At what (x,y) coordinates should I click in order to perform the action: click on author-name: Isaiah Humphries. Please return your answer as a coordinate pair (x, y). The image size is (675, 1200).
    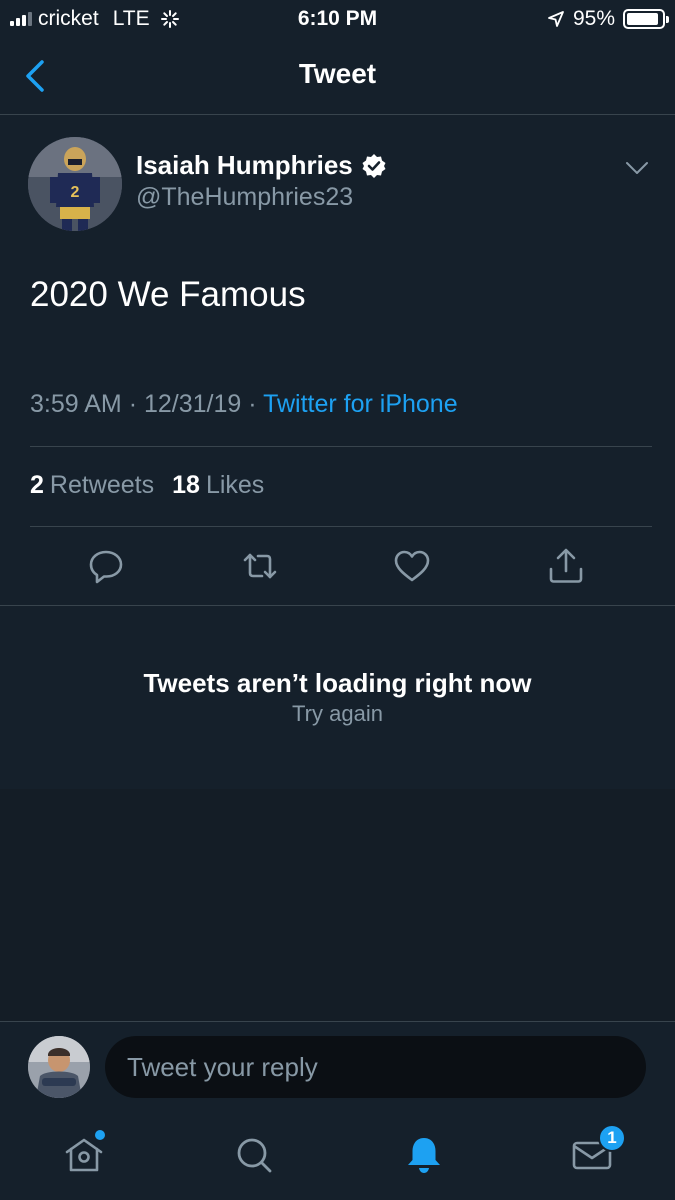
    Looking at the image, I should click on (261, 165).